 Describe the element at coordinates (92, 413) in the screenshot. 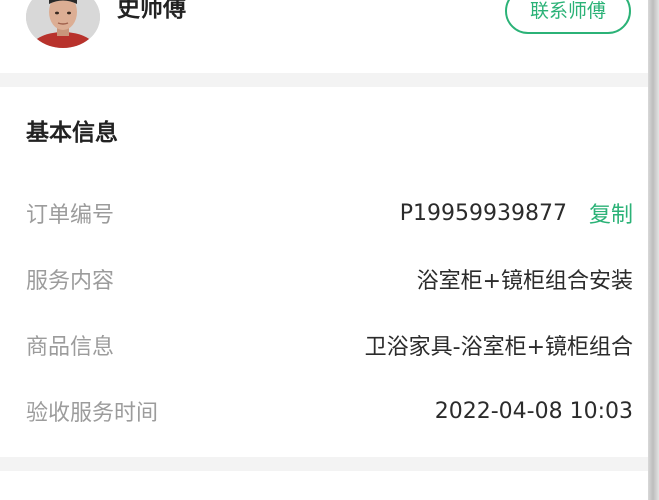

I see `acceptance-time-label: 验收服务时间` at that location.